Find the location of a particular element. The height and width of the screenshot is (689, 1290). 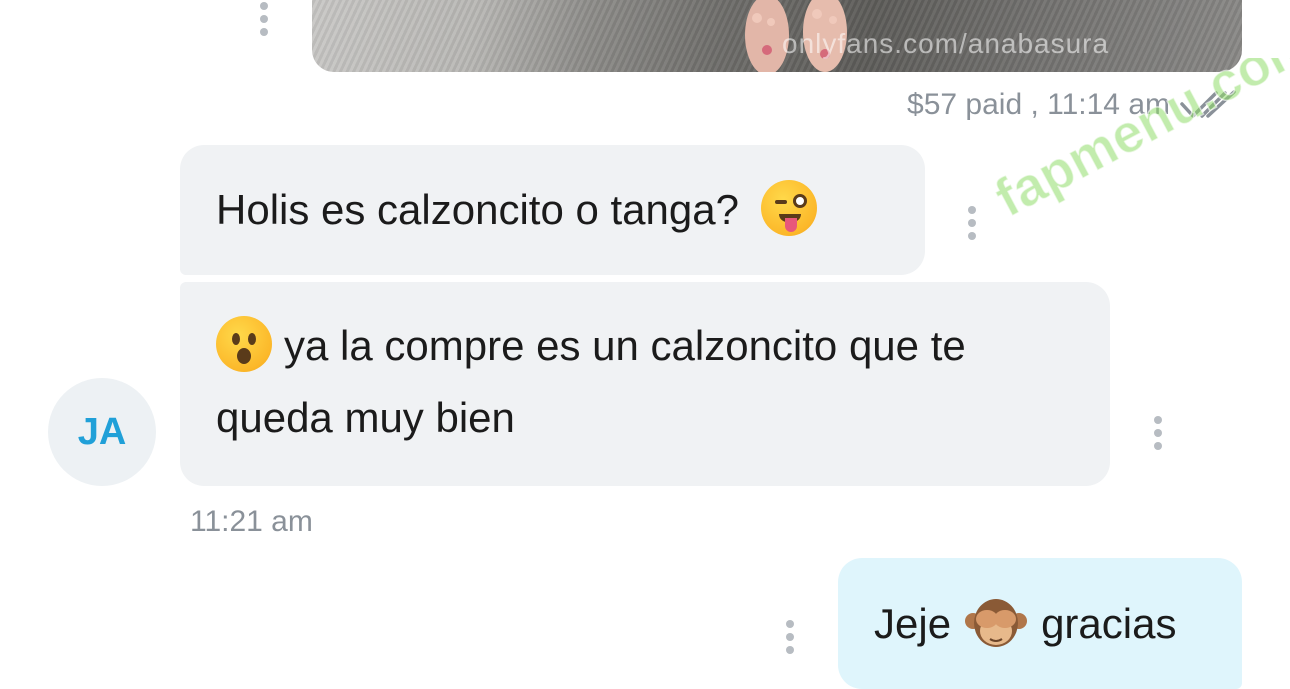

see-no-evil-monkey-emoji-icon is located at coordinates (996, 622).